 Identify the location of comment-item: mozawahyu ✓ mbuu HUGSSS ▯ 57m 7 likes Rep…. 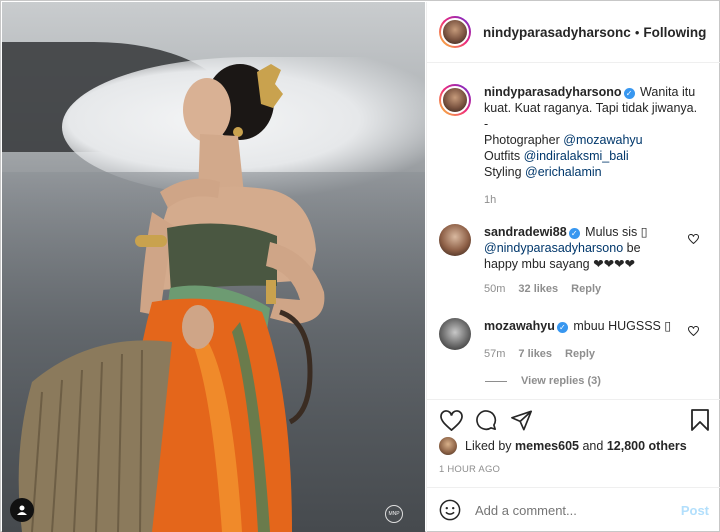
(566, 340).